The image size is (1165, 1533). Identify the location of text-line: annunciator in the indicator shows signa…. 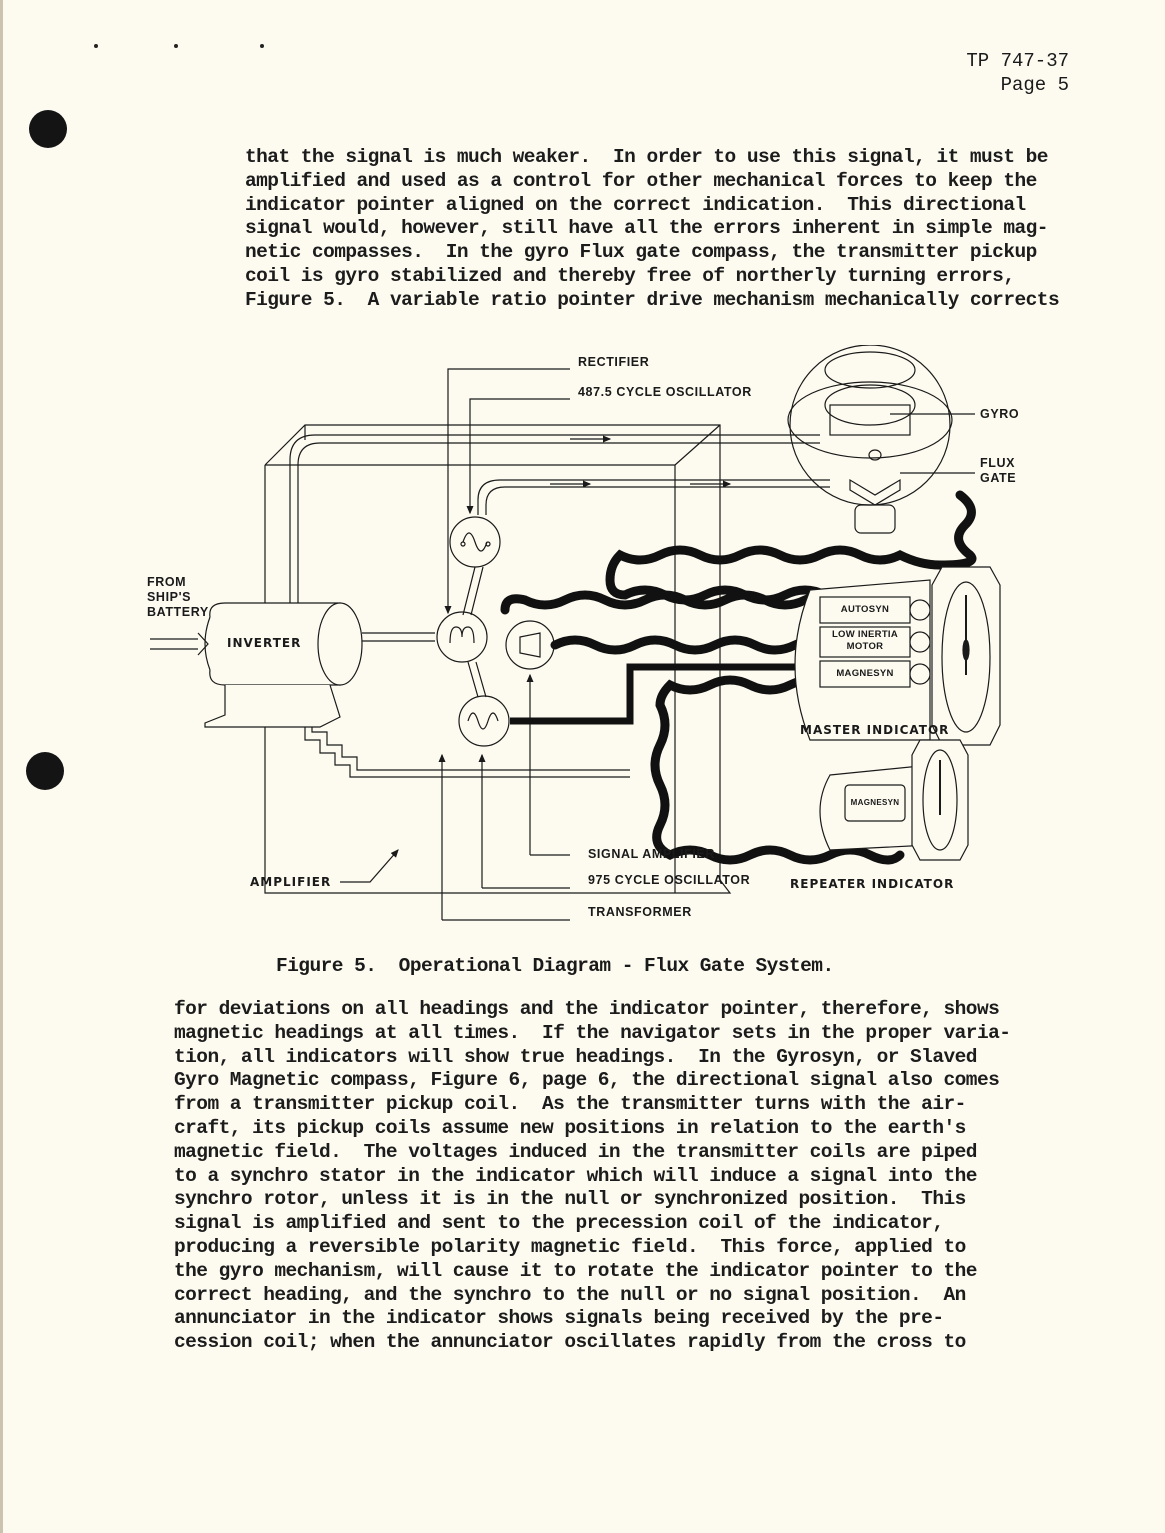
(559, 1318).